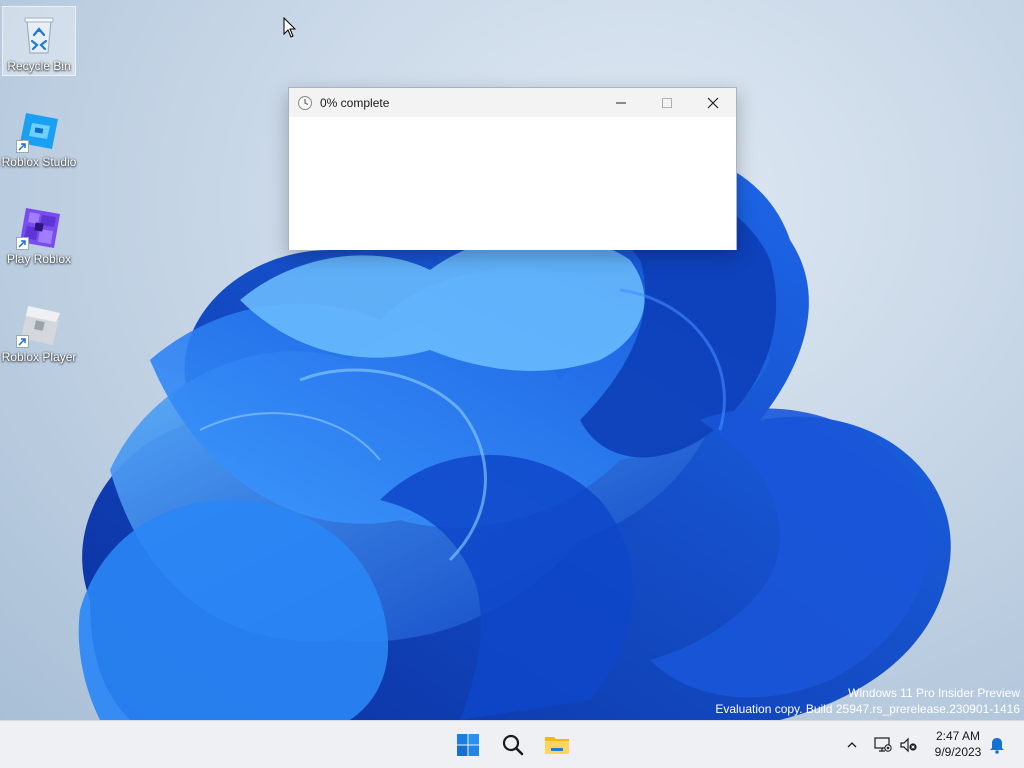  I want to click on minimize-button, so click(621, 102).